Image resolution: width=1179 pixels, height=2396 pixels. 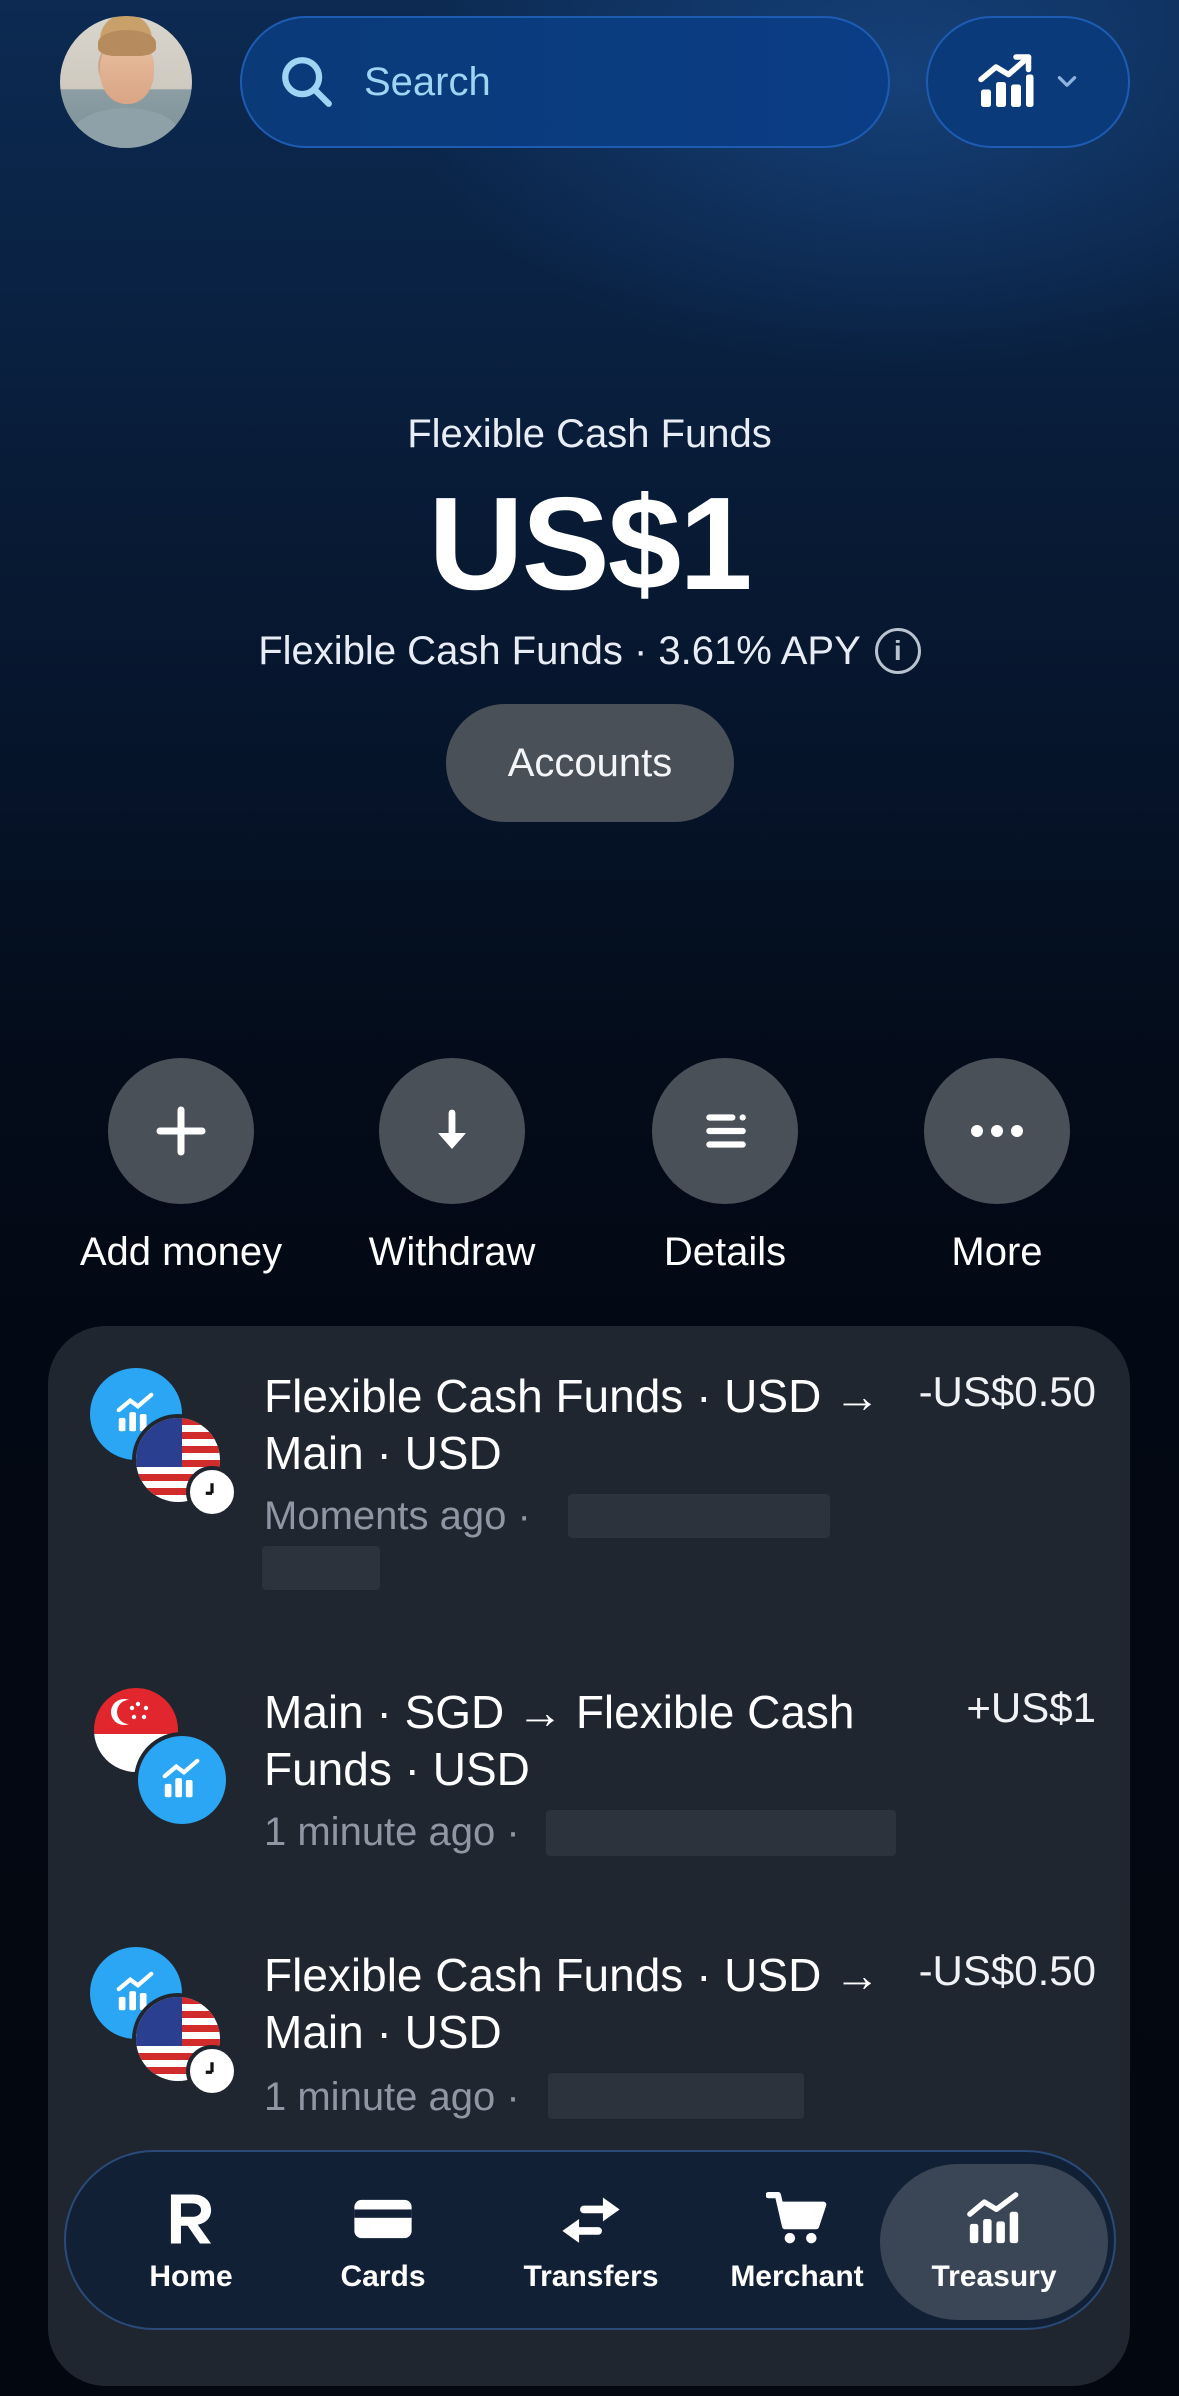 I want to click on details-button, so click(x=725, y=1131).